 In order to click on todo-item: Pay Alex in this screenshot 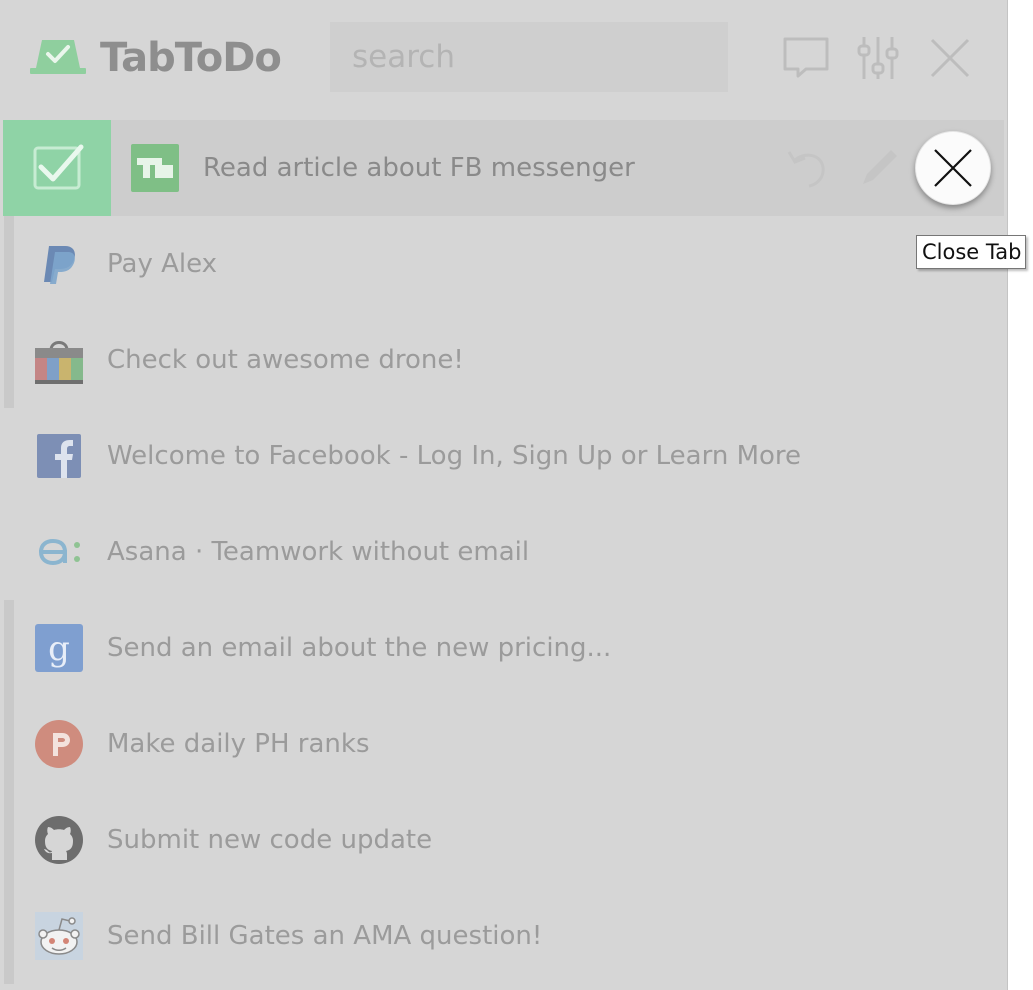, I will do `click(503, 264)`.